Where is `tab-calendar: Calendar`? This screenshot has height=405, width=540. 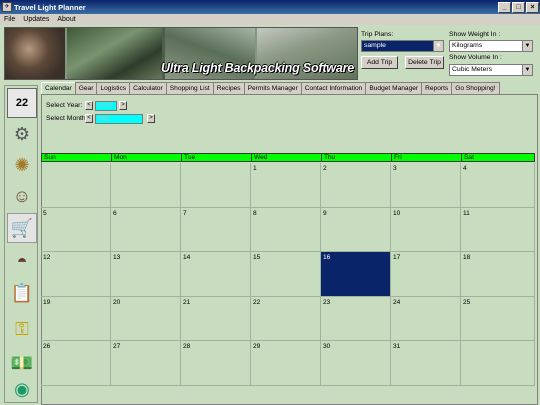 tab-calendar: Calendar is located at coordinates (58, 88).